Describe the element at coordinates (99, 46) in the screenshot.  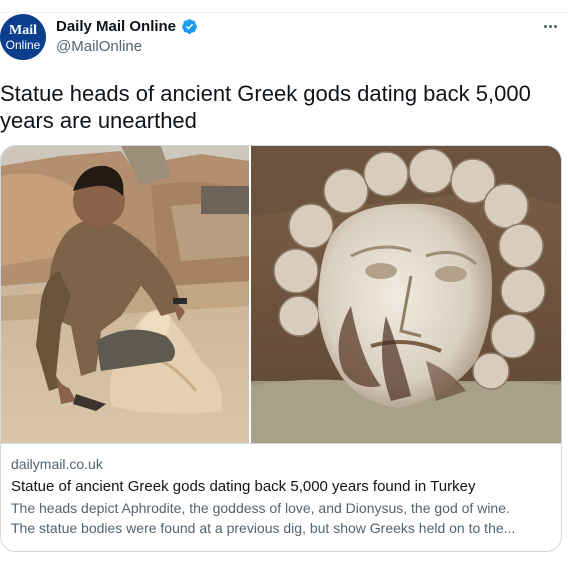
I see `account-handle: @MailOnline` at that location.